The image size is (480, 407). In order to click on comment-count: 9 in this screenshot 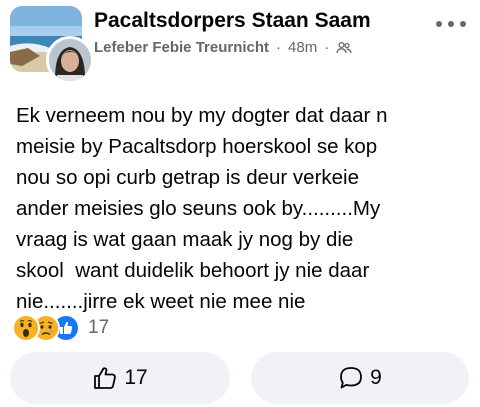, I will do `click(376, 377)`.